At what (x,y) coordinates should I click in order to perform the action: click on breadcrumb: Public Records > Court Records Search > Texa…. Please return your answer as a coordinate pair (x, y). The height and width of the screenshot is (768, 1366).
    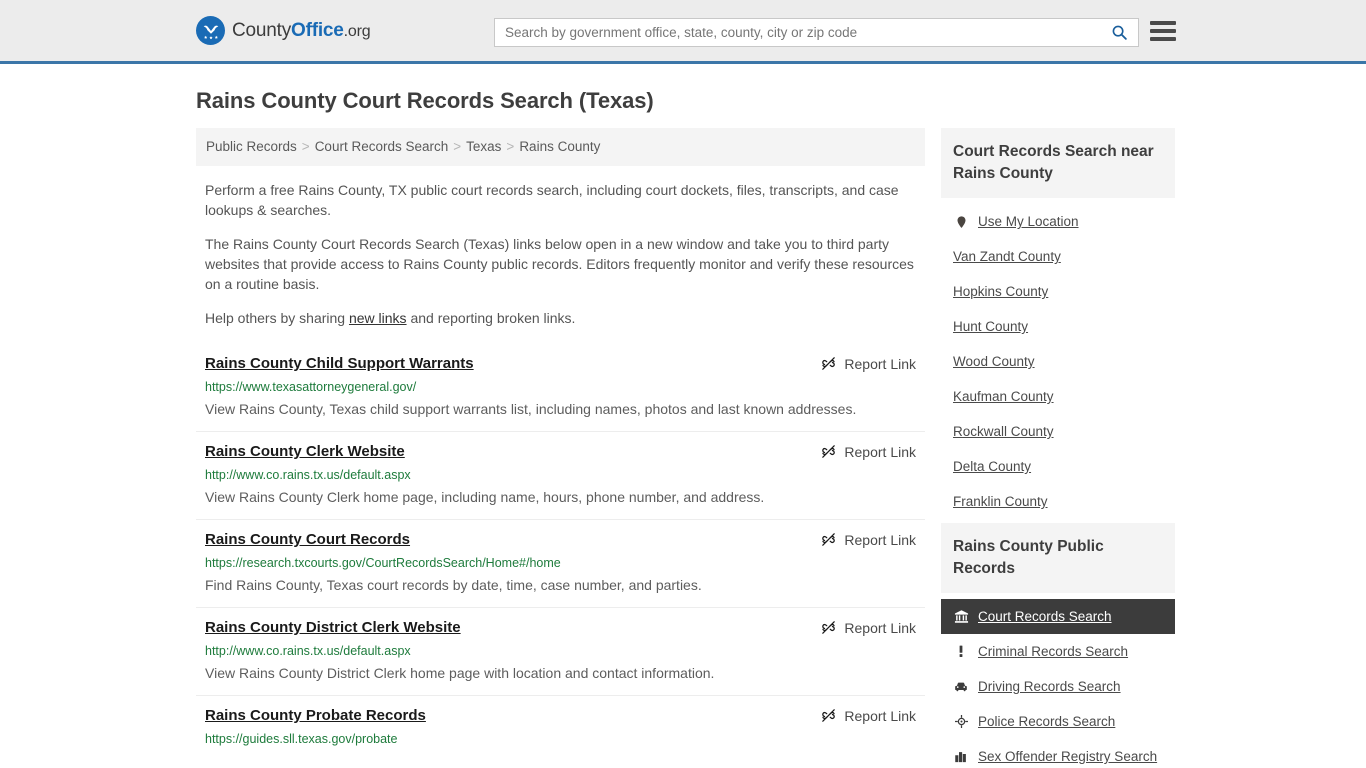
    Looking at the image, I should click on (560, 147).